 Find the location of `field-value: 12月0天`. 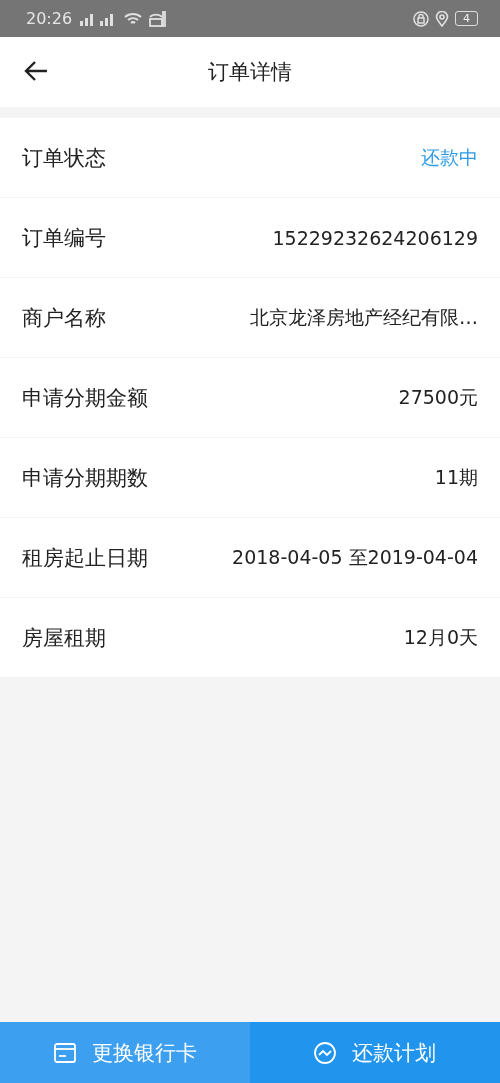

field-value: 12月0天 is located at coordinates (440, 637).